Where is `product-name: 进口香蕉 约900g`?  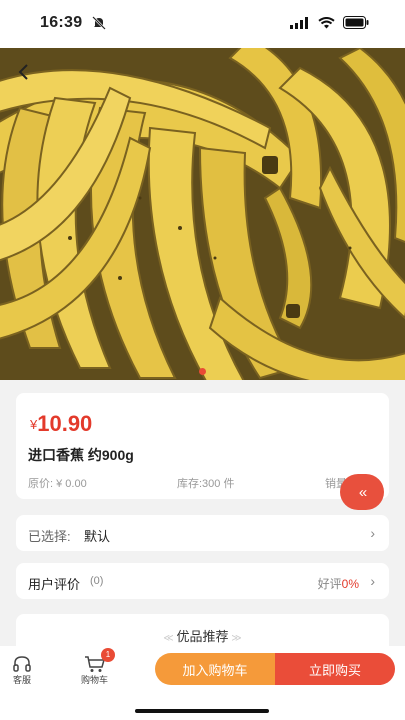
product-name: 进口香蕉 约900g is located at coordinates (81, 455).